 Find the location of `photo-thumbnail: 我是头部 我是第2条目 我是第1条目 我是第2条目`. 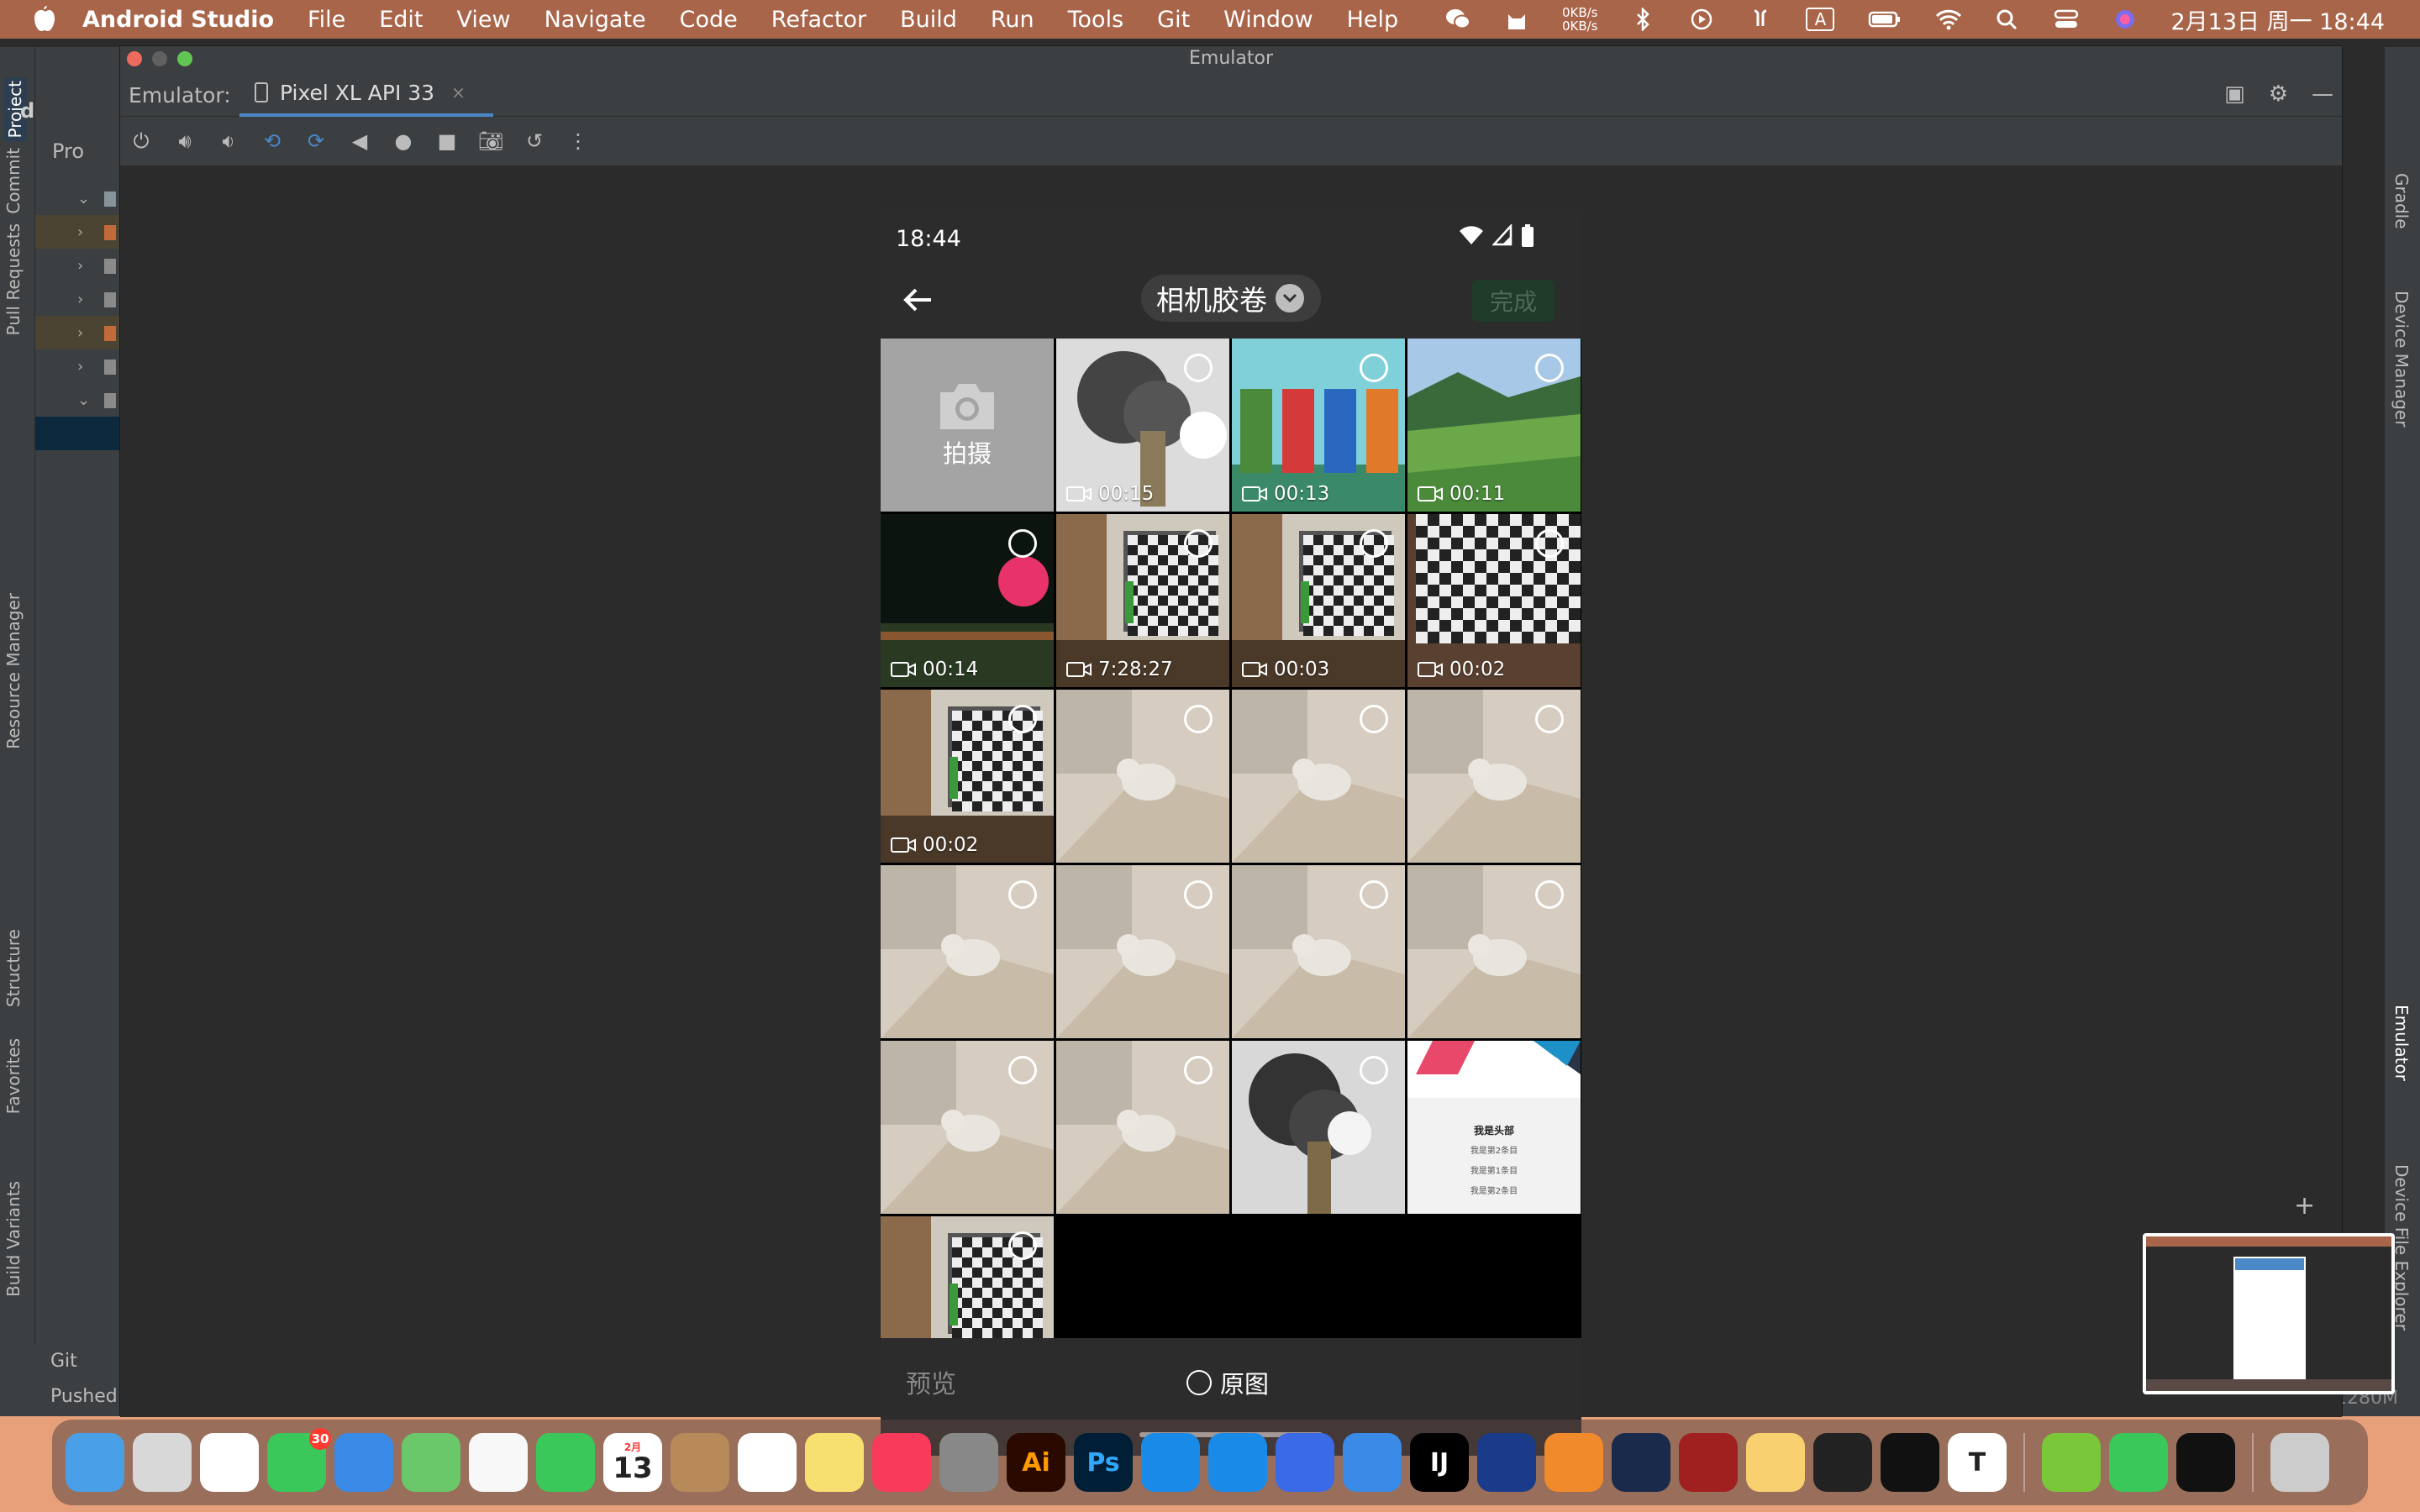

photo-thumbnail: 我是头部 我是第2条目 我是第1条目 我是第2条目 is located at coordinates (1494, 1127).